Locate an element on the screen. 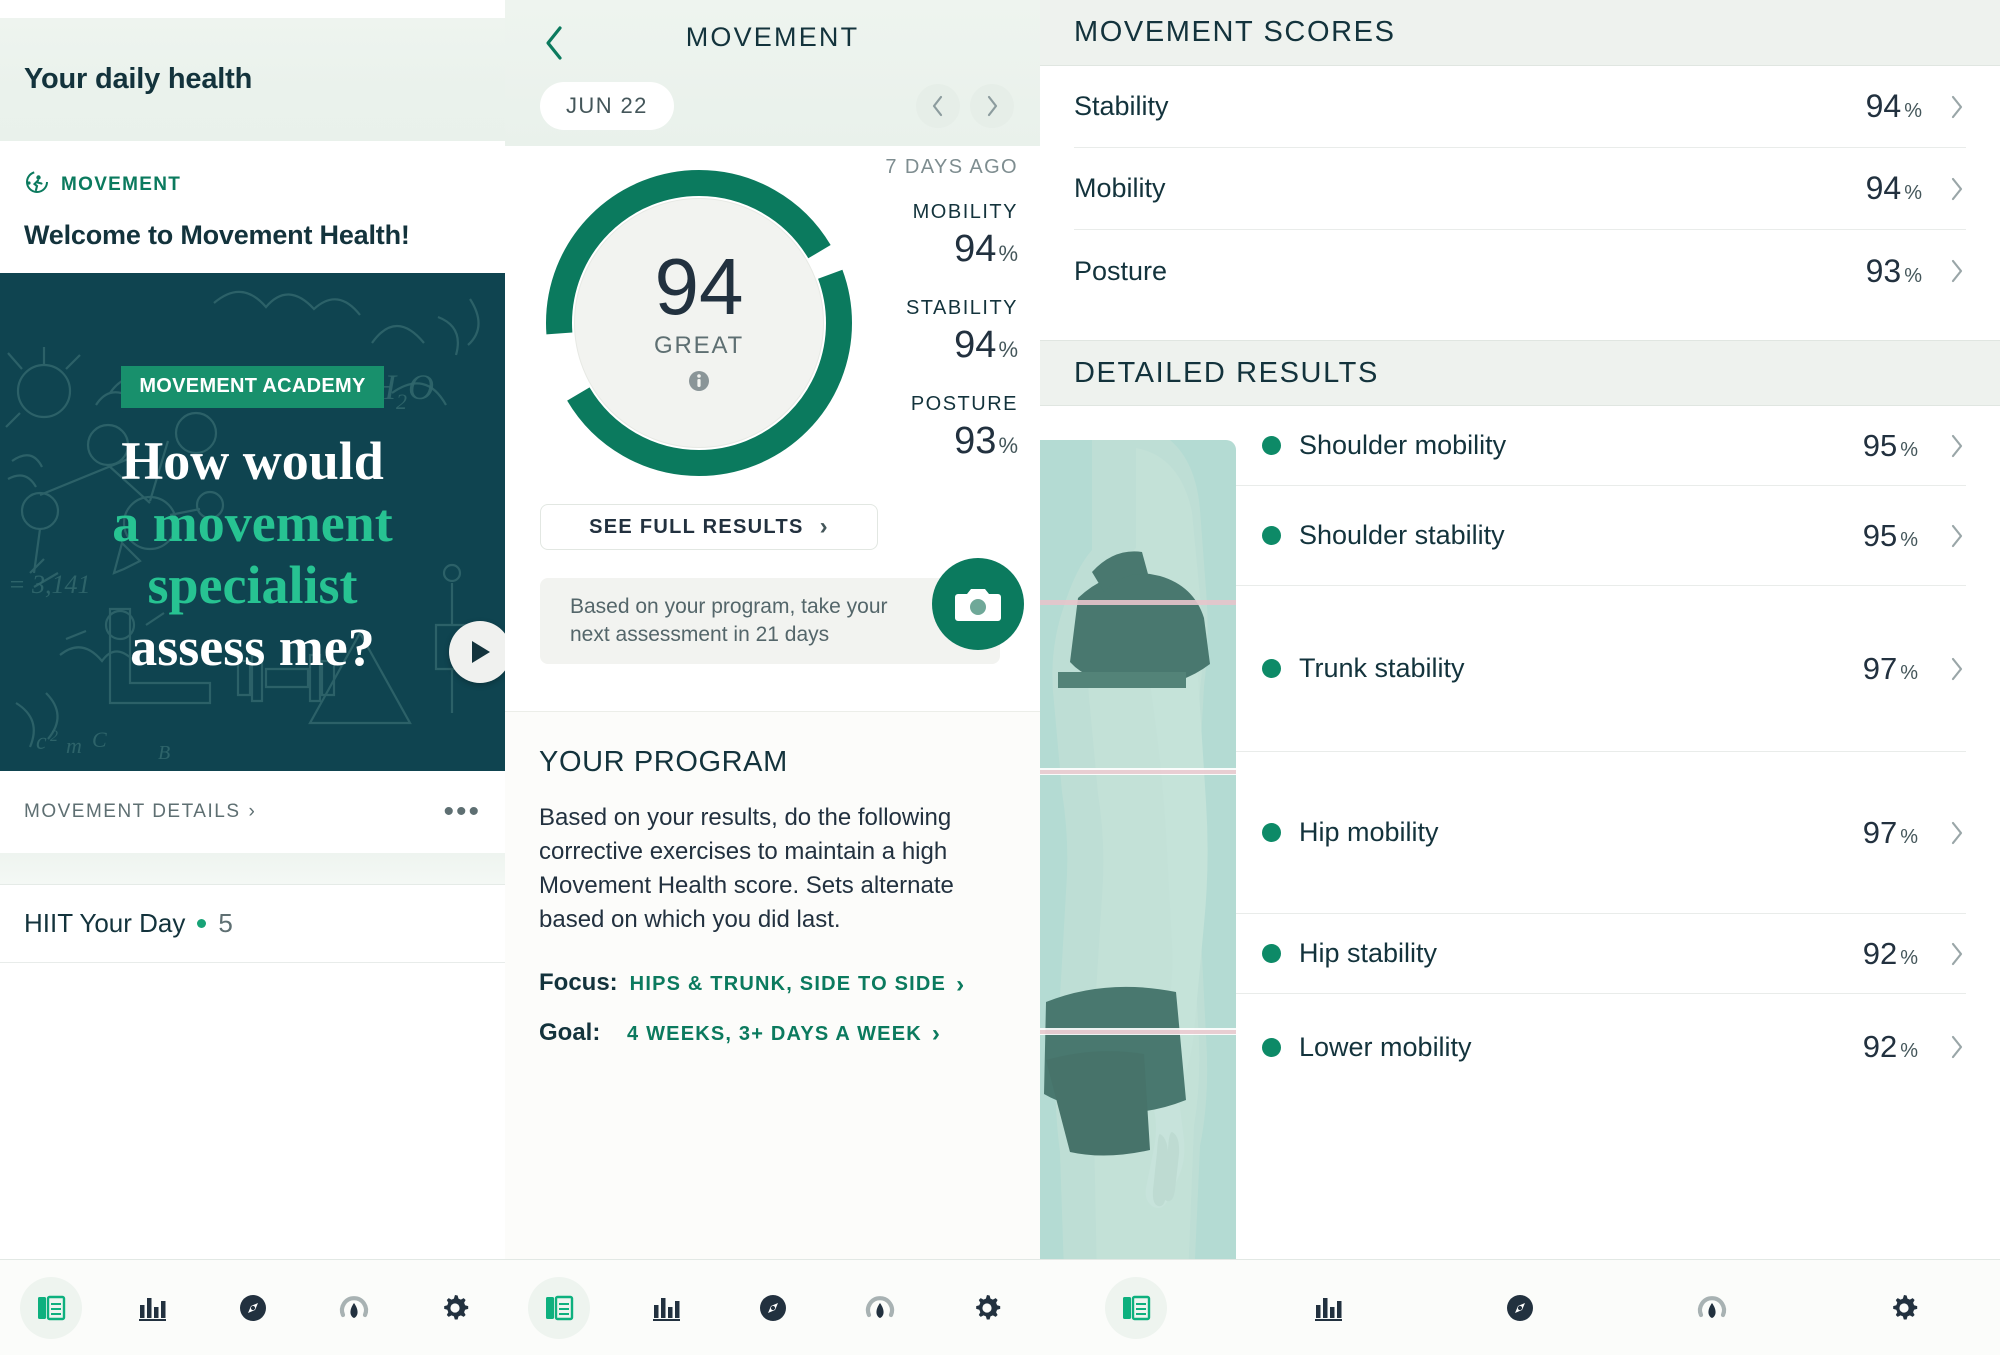  daily-health-header: Your daily health is located at coordinates (252, 79).